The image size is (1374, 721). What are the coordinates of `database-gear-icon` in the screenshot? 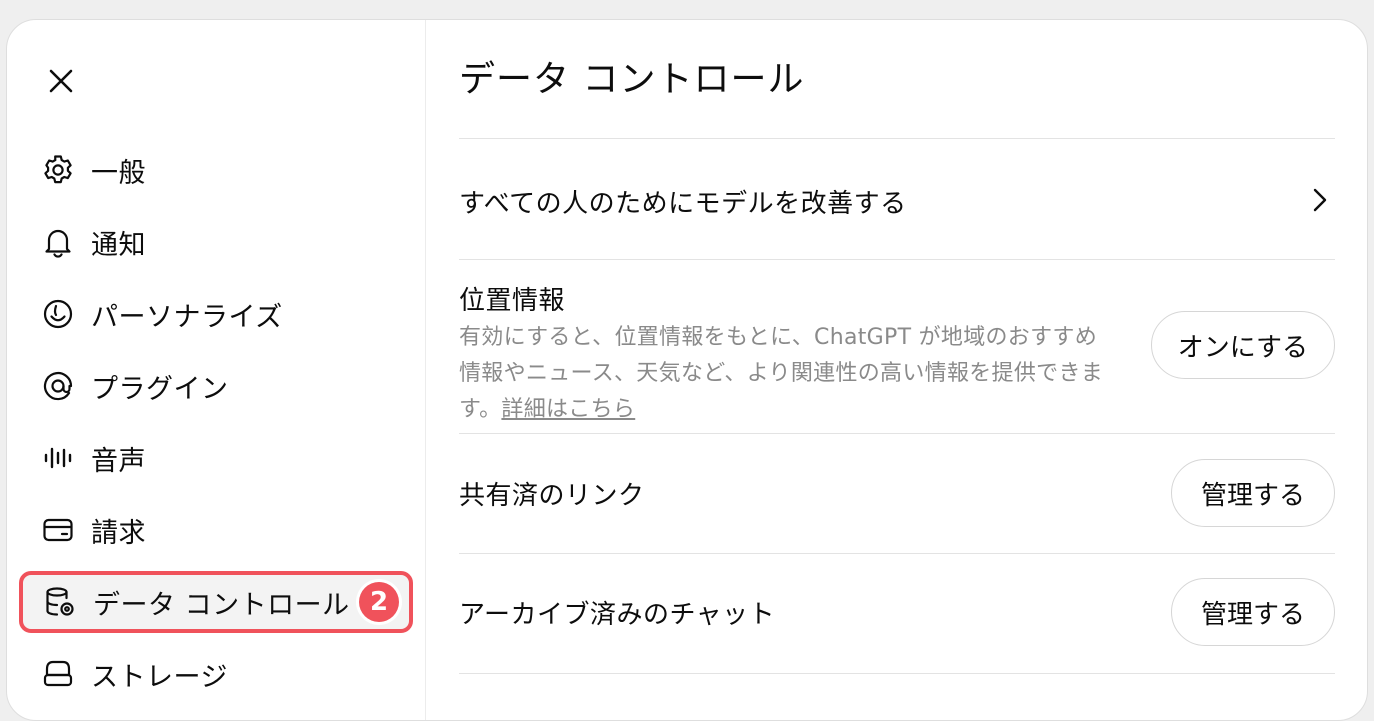 It's located at (60, 602).